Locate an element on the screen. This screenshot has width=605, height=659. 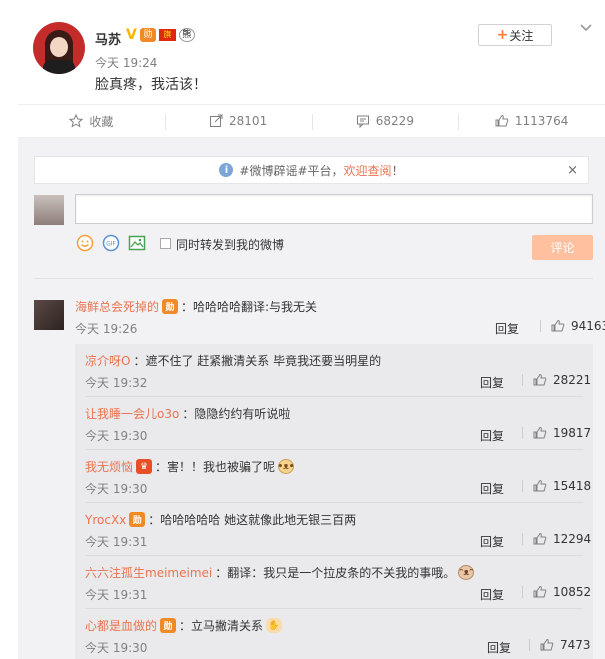
reply-like-button: 7473 is located at coordinates (560, 645).